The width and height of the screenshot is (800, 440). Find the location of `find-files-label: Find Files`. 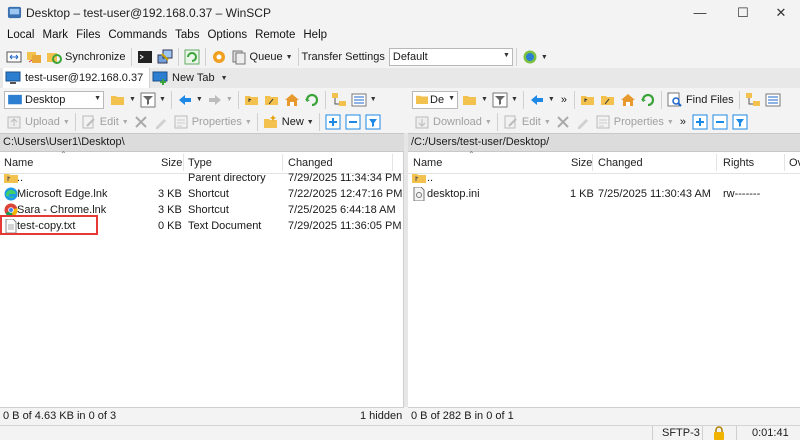

find-files-label: Find Files is located at coordinates (709, 99).